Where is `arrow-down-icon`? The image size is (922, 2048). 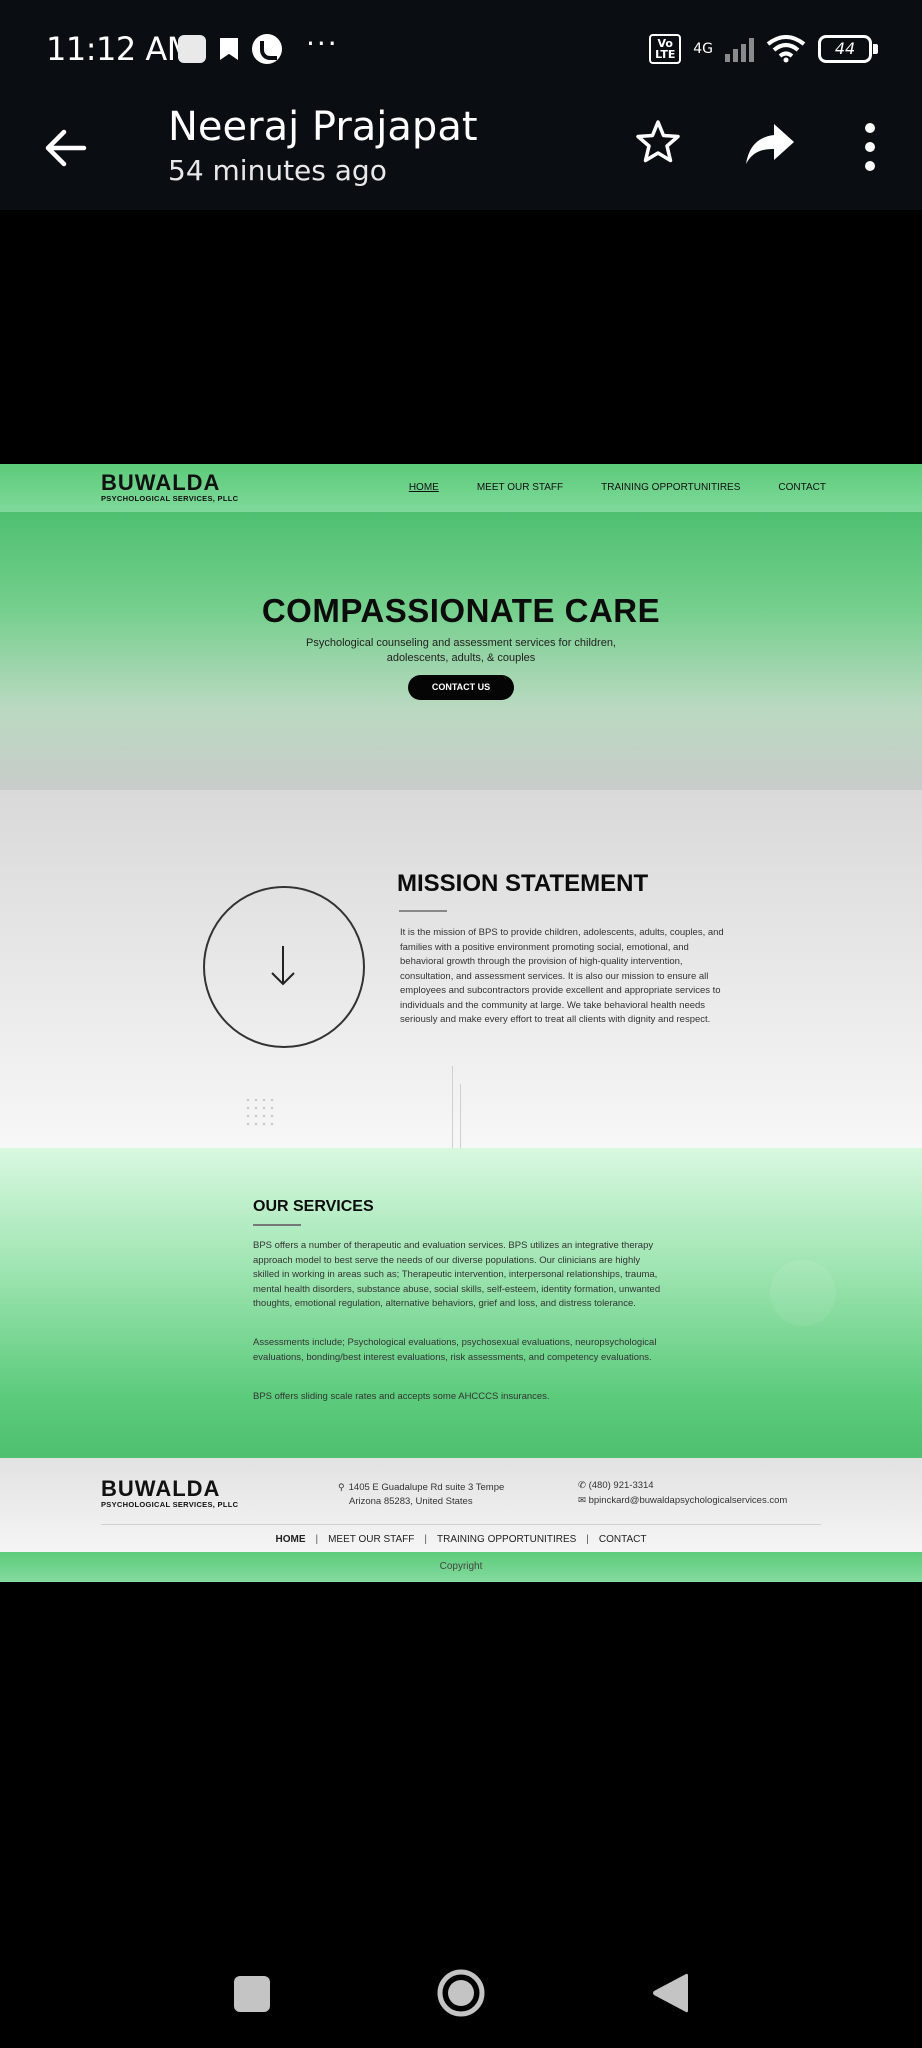
arrow-down-icon is located at coordinates (283, 966).